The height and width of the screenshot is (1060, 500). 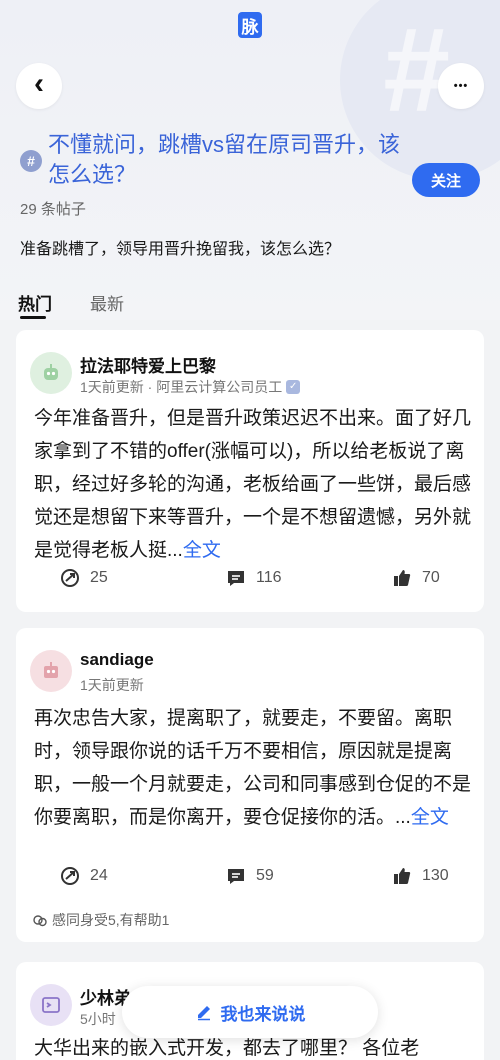 I want to click on background-hash-icon: #, so click(x=416, y=70).